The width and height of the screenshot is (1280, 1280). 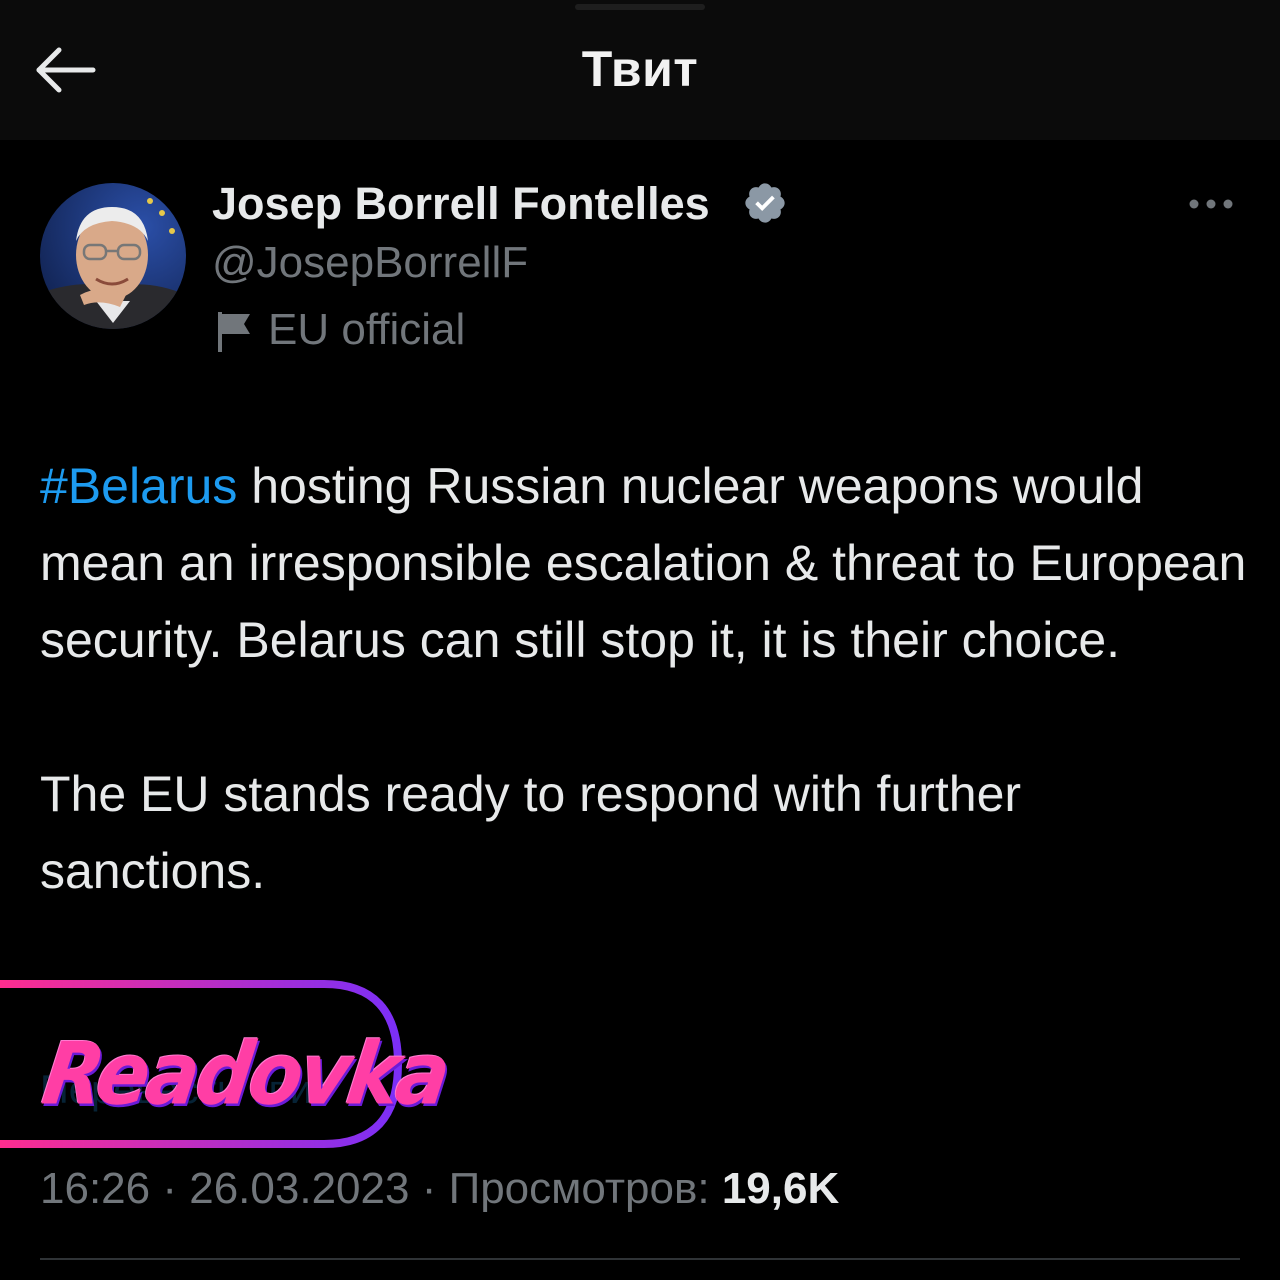 I want to click on status-grabber, so click(x=640, y=7).